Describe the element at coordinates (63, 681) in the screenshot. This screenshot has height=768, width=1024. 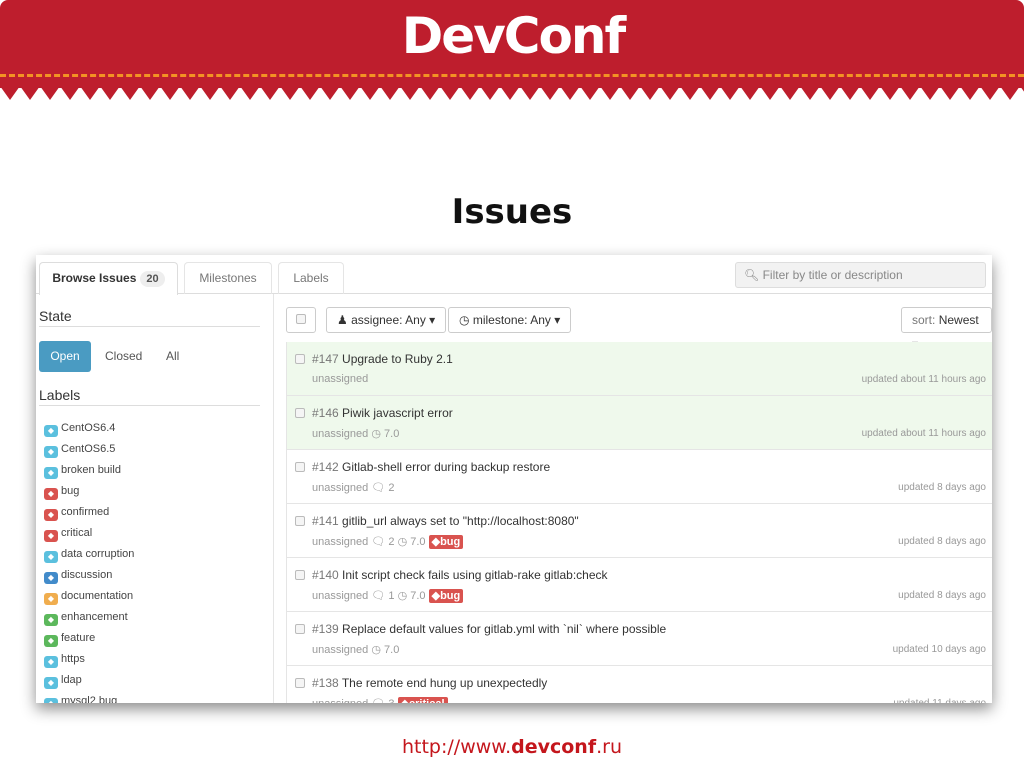
I see `sidebar-label-item: ◆ ldap` at that location.